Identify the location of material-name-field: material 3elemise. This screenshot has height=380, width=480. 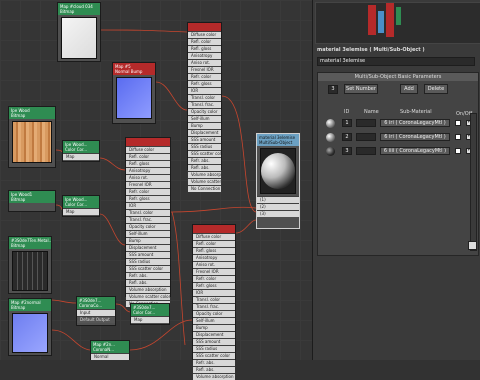
(396, 61).